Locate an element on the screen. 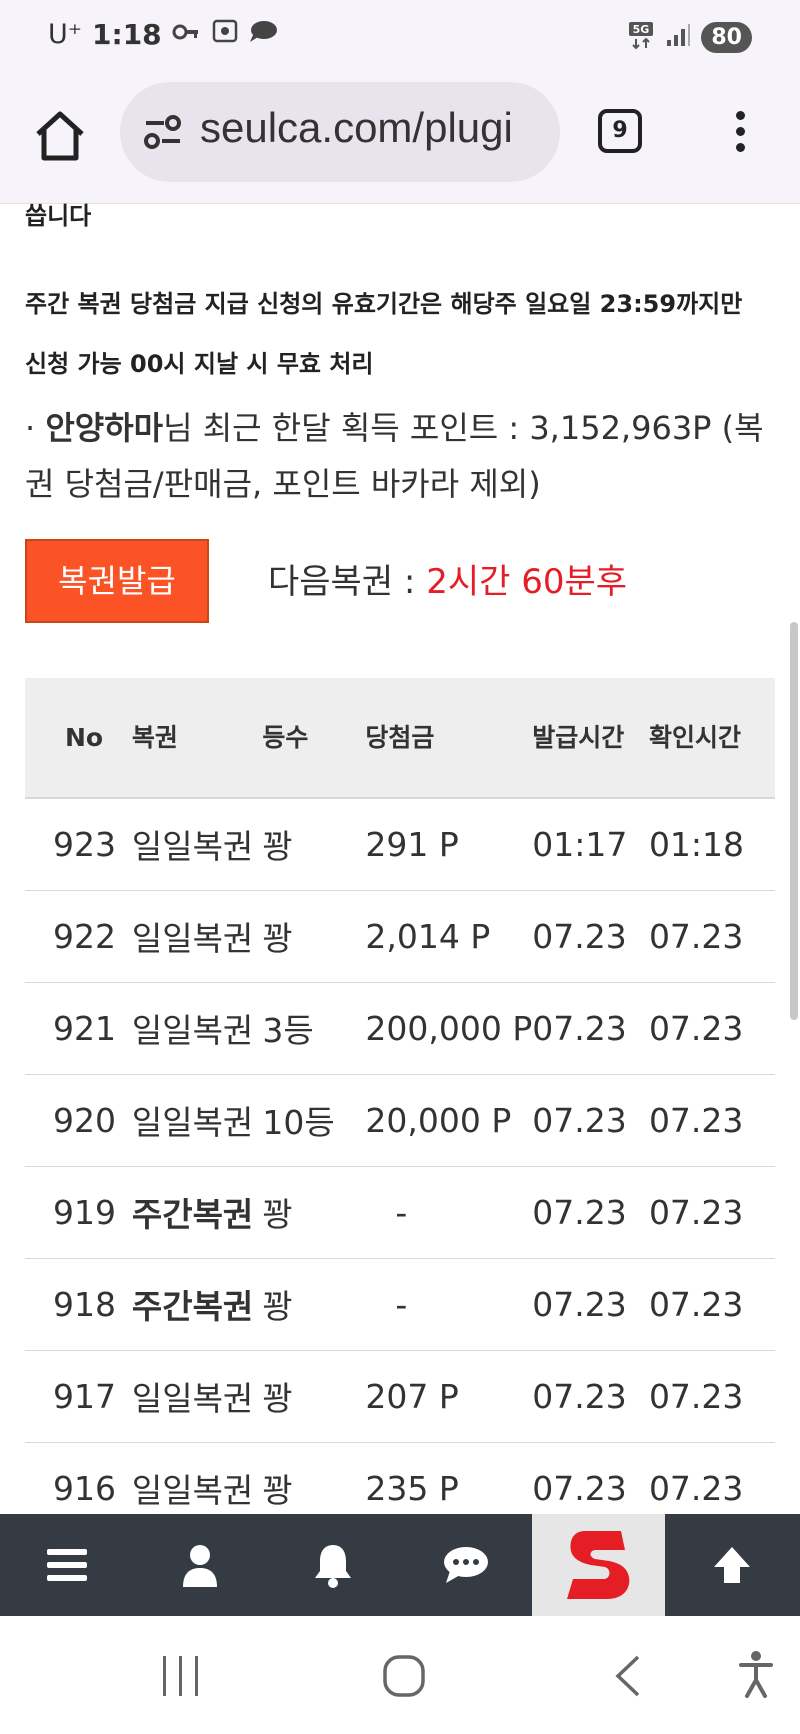  scroll-top-button is located at coordinates (731, 1565).